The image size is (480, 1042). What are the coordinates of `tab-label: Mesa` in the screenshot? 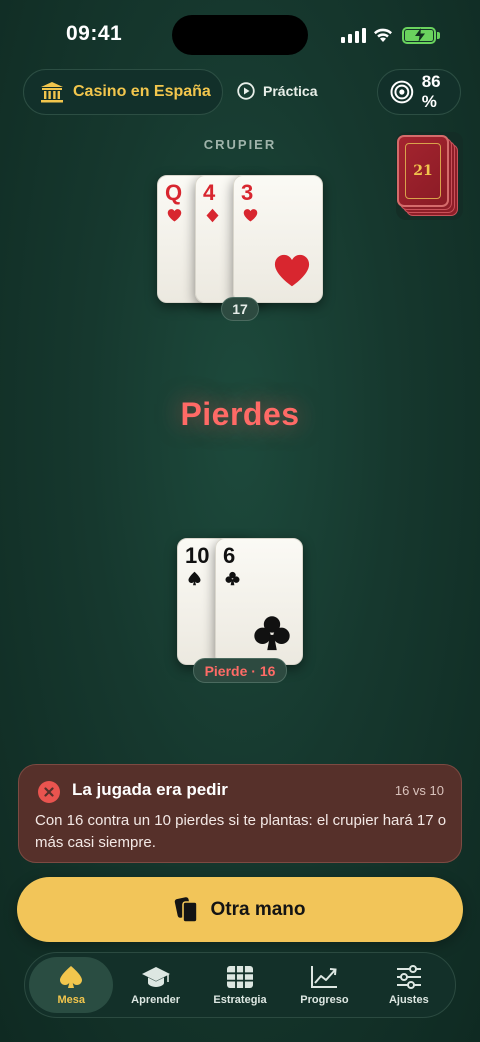 It's located at (71, 1000).